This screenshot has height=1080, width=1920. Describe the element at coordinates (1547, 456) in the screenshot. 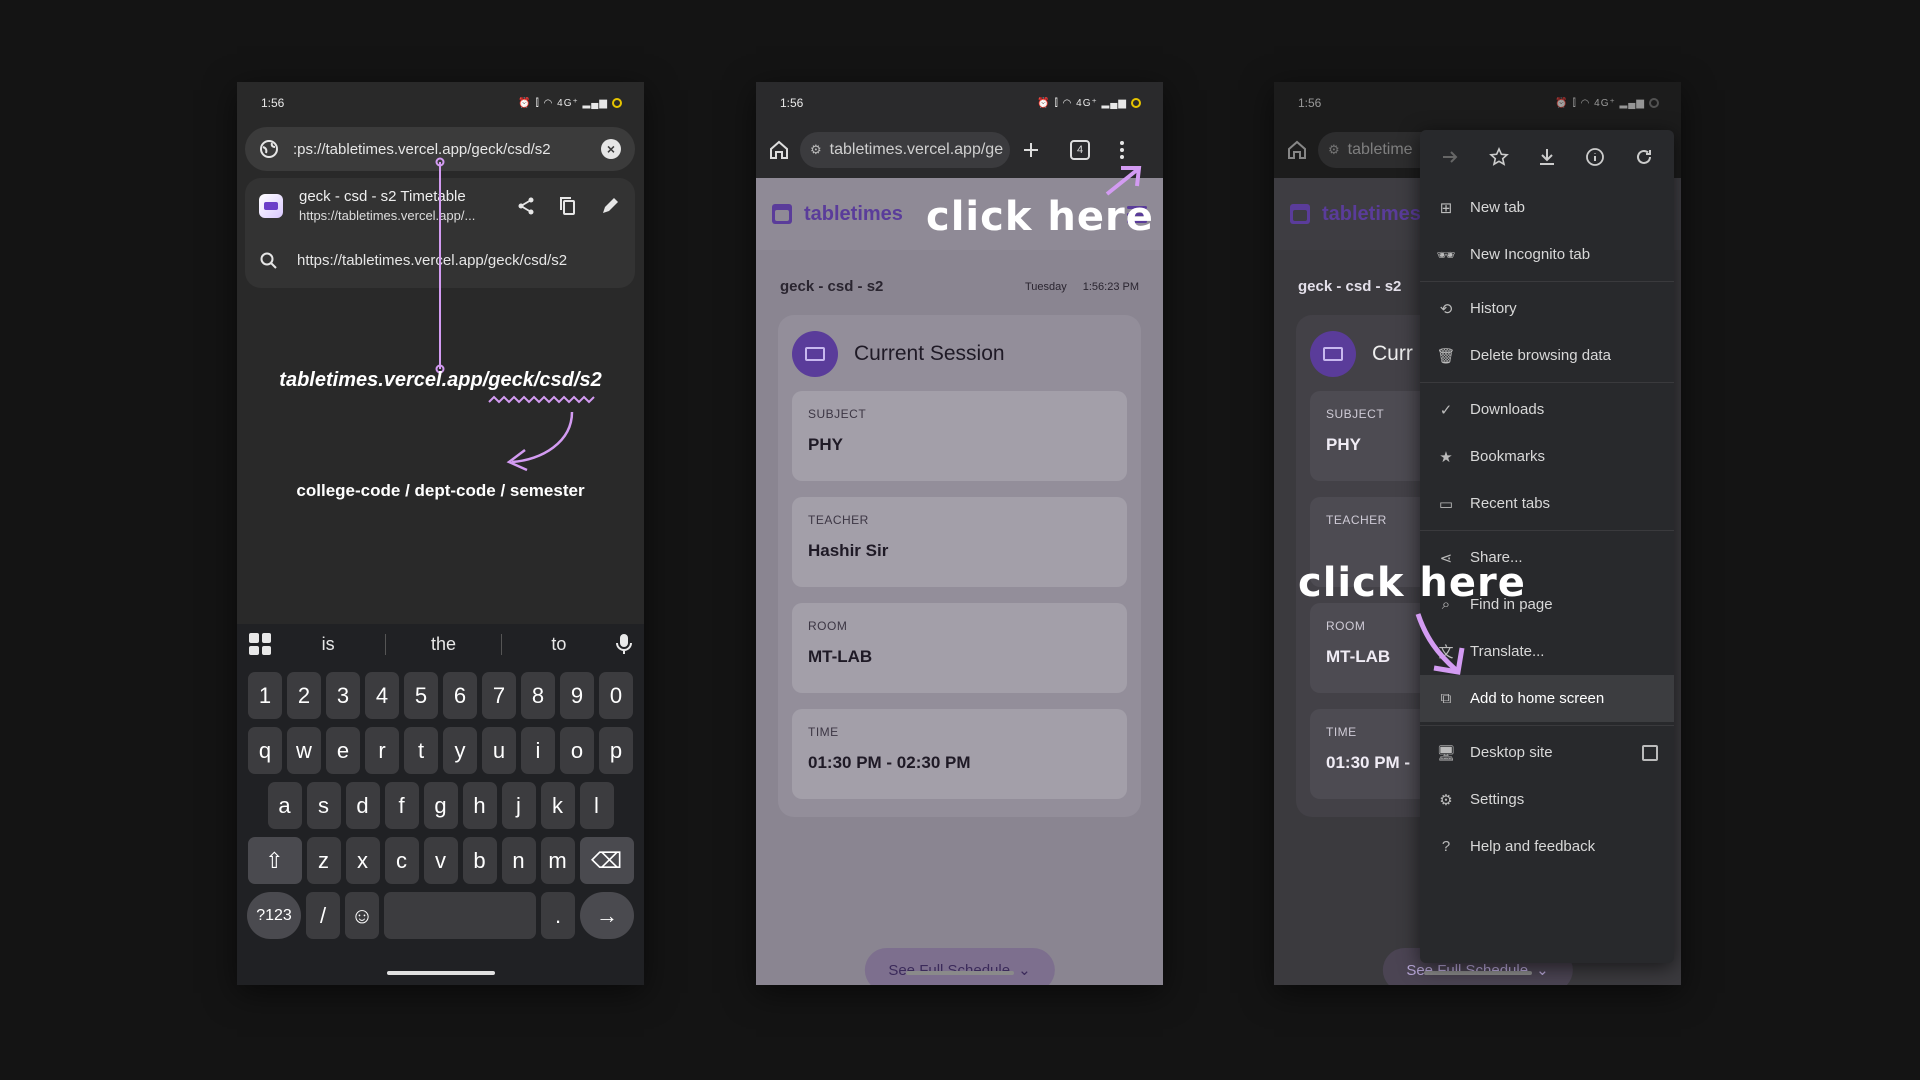

I see `menu-item-bookmarks: ★ Bookmarks` at that location.